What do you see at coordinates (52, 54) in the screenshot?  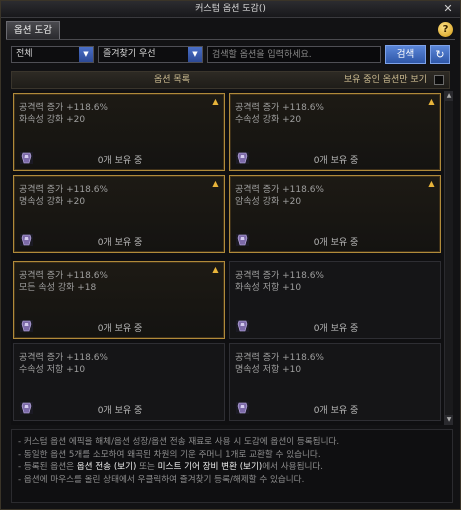 I see `category-select: 전체 ▼` at bounding box center [52, 54].